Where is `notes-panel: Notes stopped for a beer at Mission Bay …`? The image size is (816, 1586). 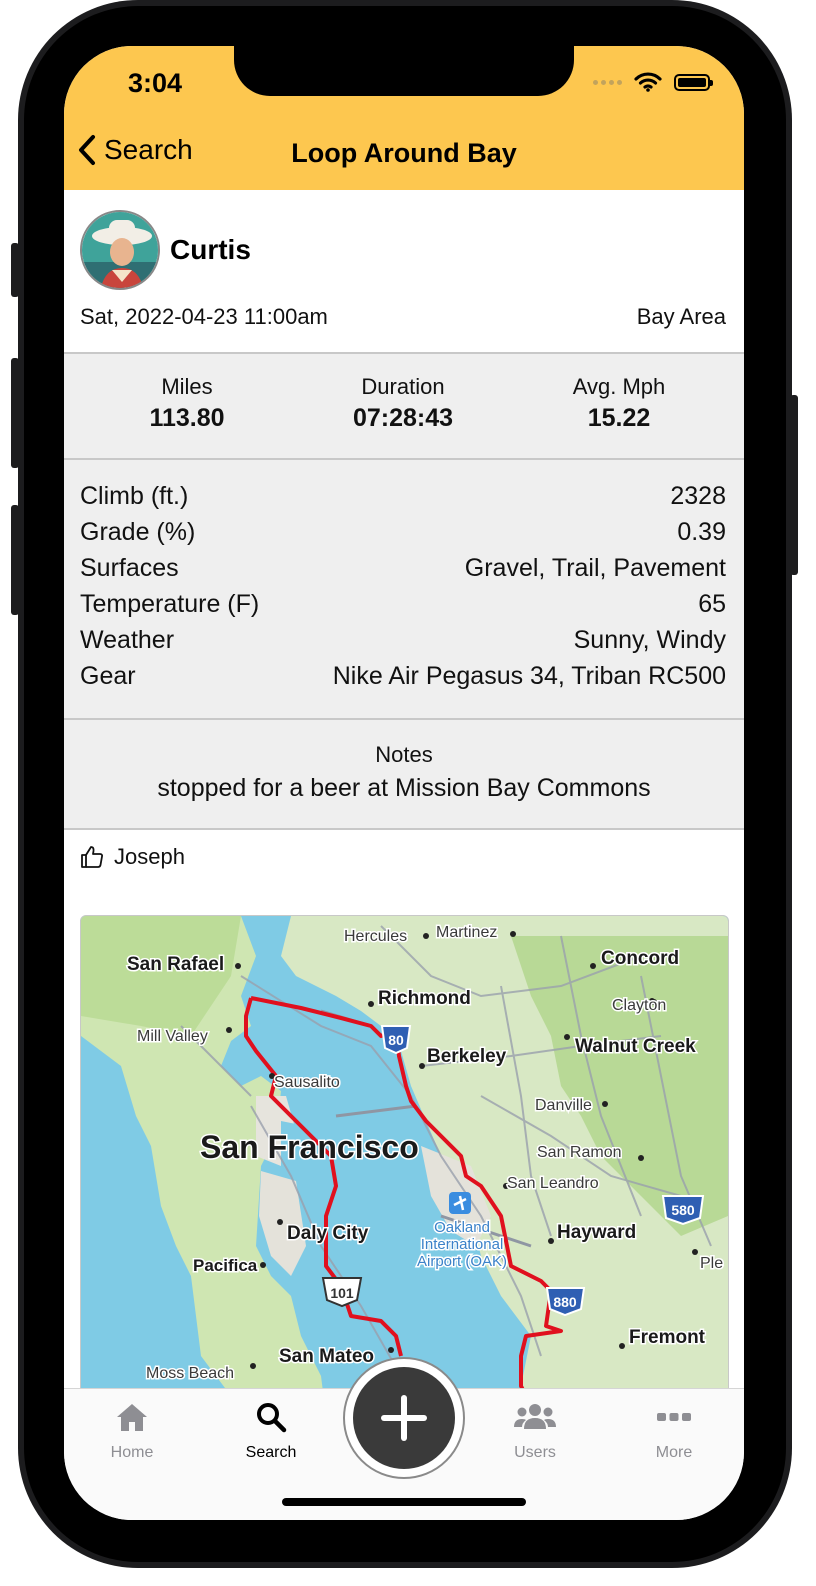
notes-panel: Notes stopped for a beer at Mission Bay … is located at coordinates (404, 775).